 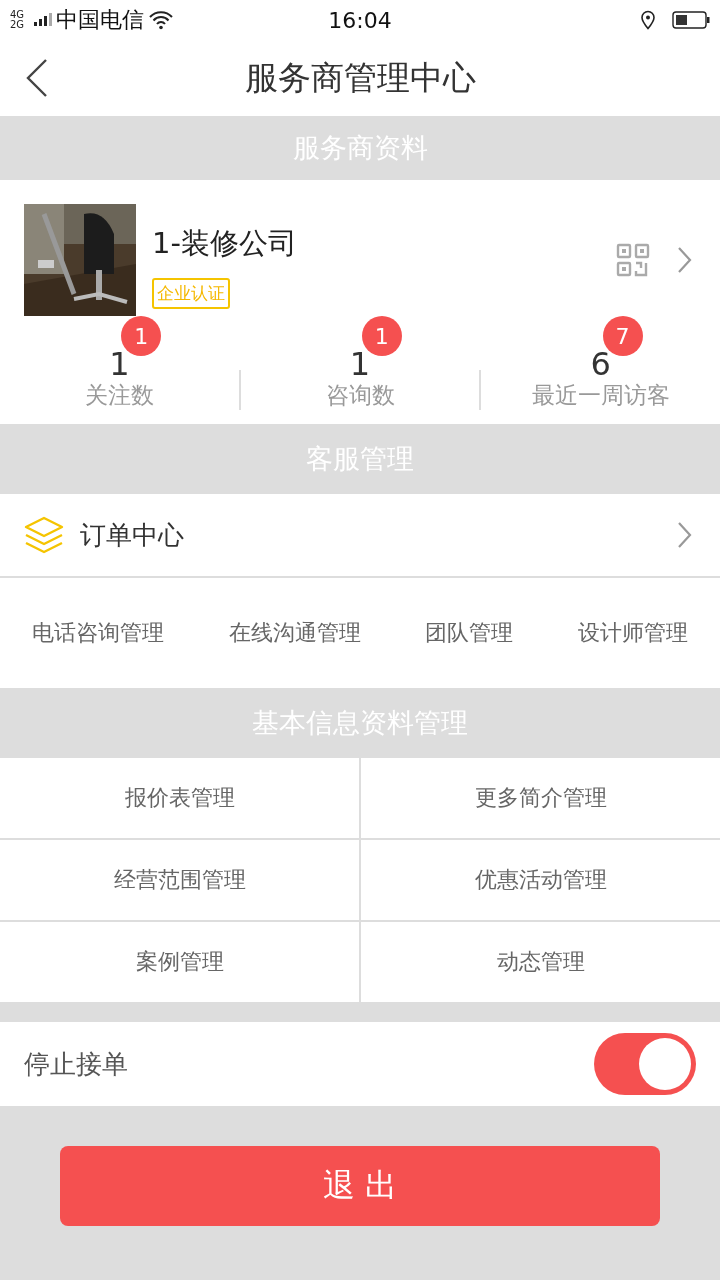 I want to click on service-link: 在线沟通管理, so click(x=294, y=633).